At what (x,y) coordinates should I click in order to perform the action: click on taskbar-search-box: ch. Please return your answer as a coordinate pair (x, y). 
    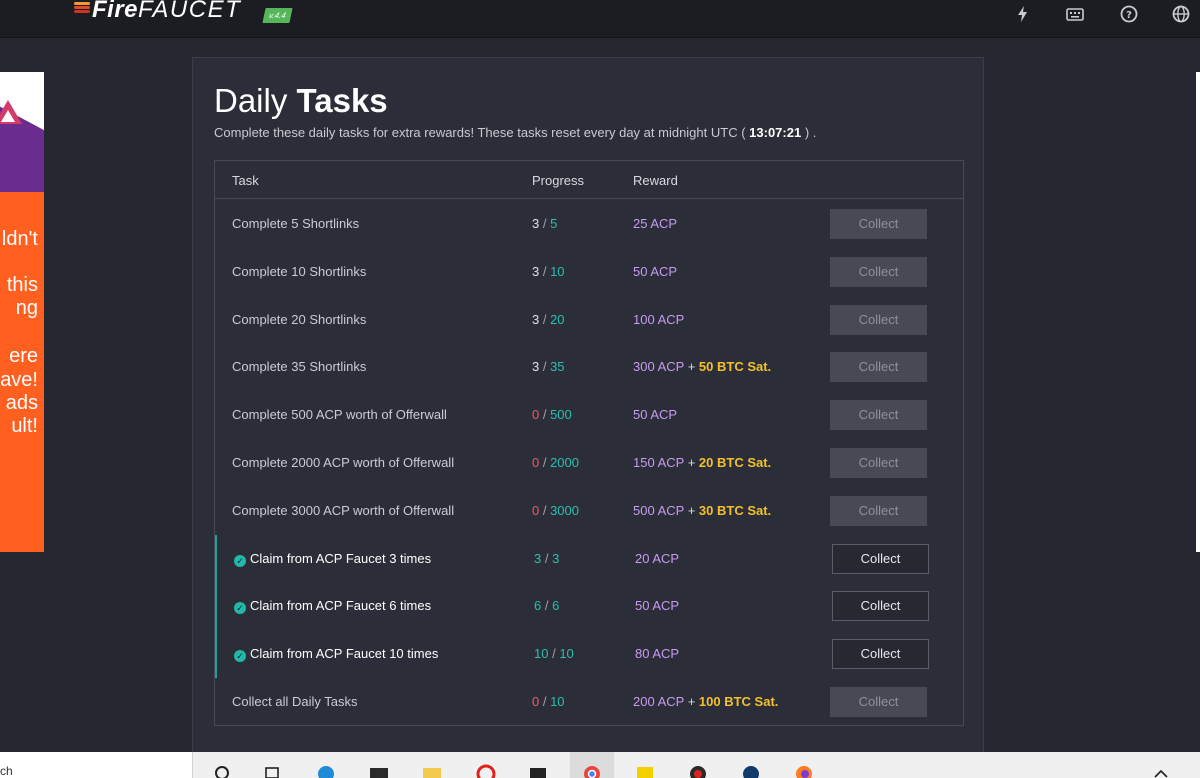
    Looking at the image, I should click on (96, 765).